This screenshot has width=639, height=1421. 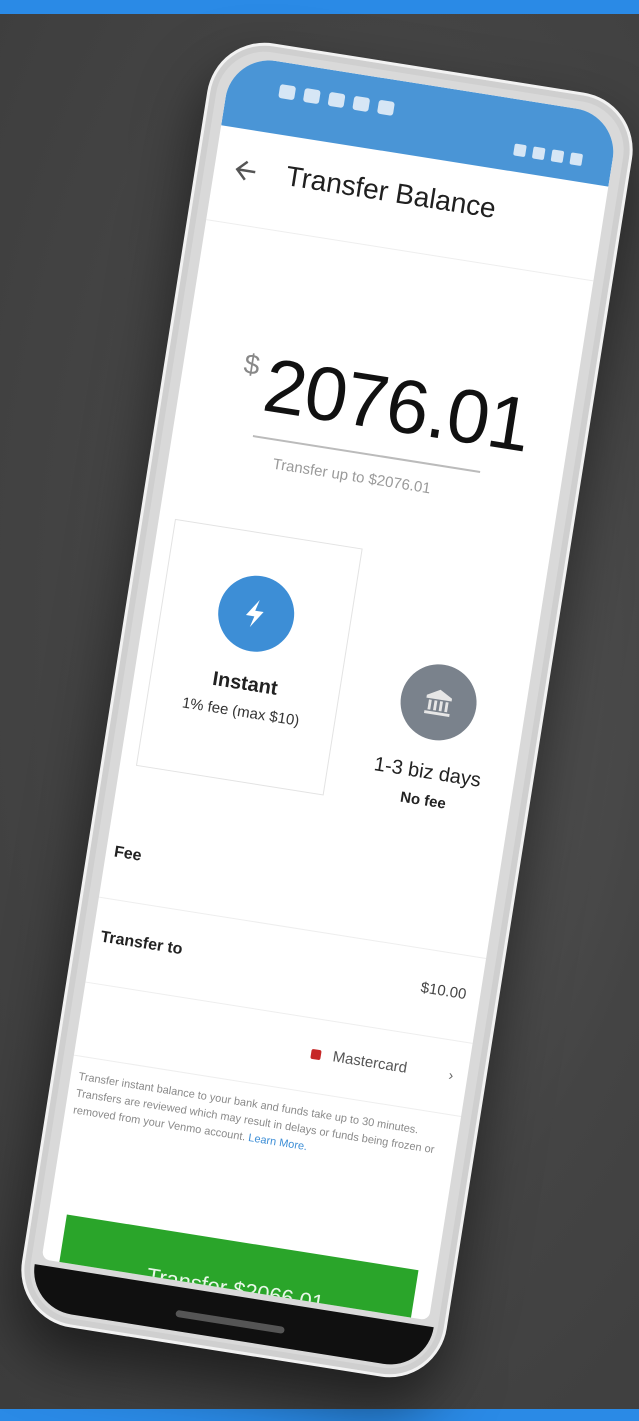 I want to click on fee-value: $10.00, so click(x=443, y=991).